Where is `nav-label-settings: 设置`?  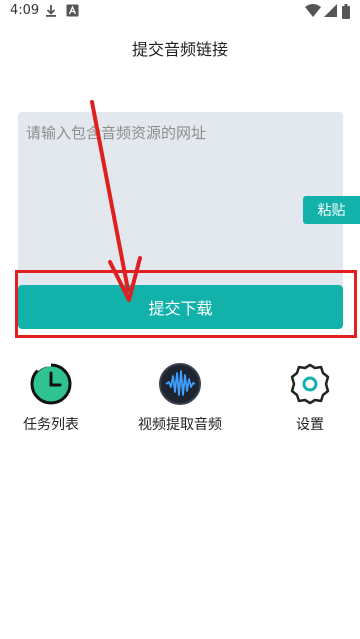
nav-label-settings: 设置 is located at coordinates (310, 425).